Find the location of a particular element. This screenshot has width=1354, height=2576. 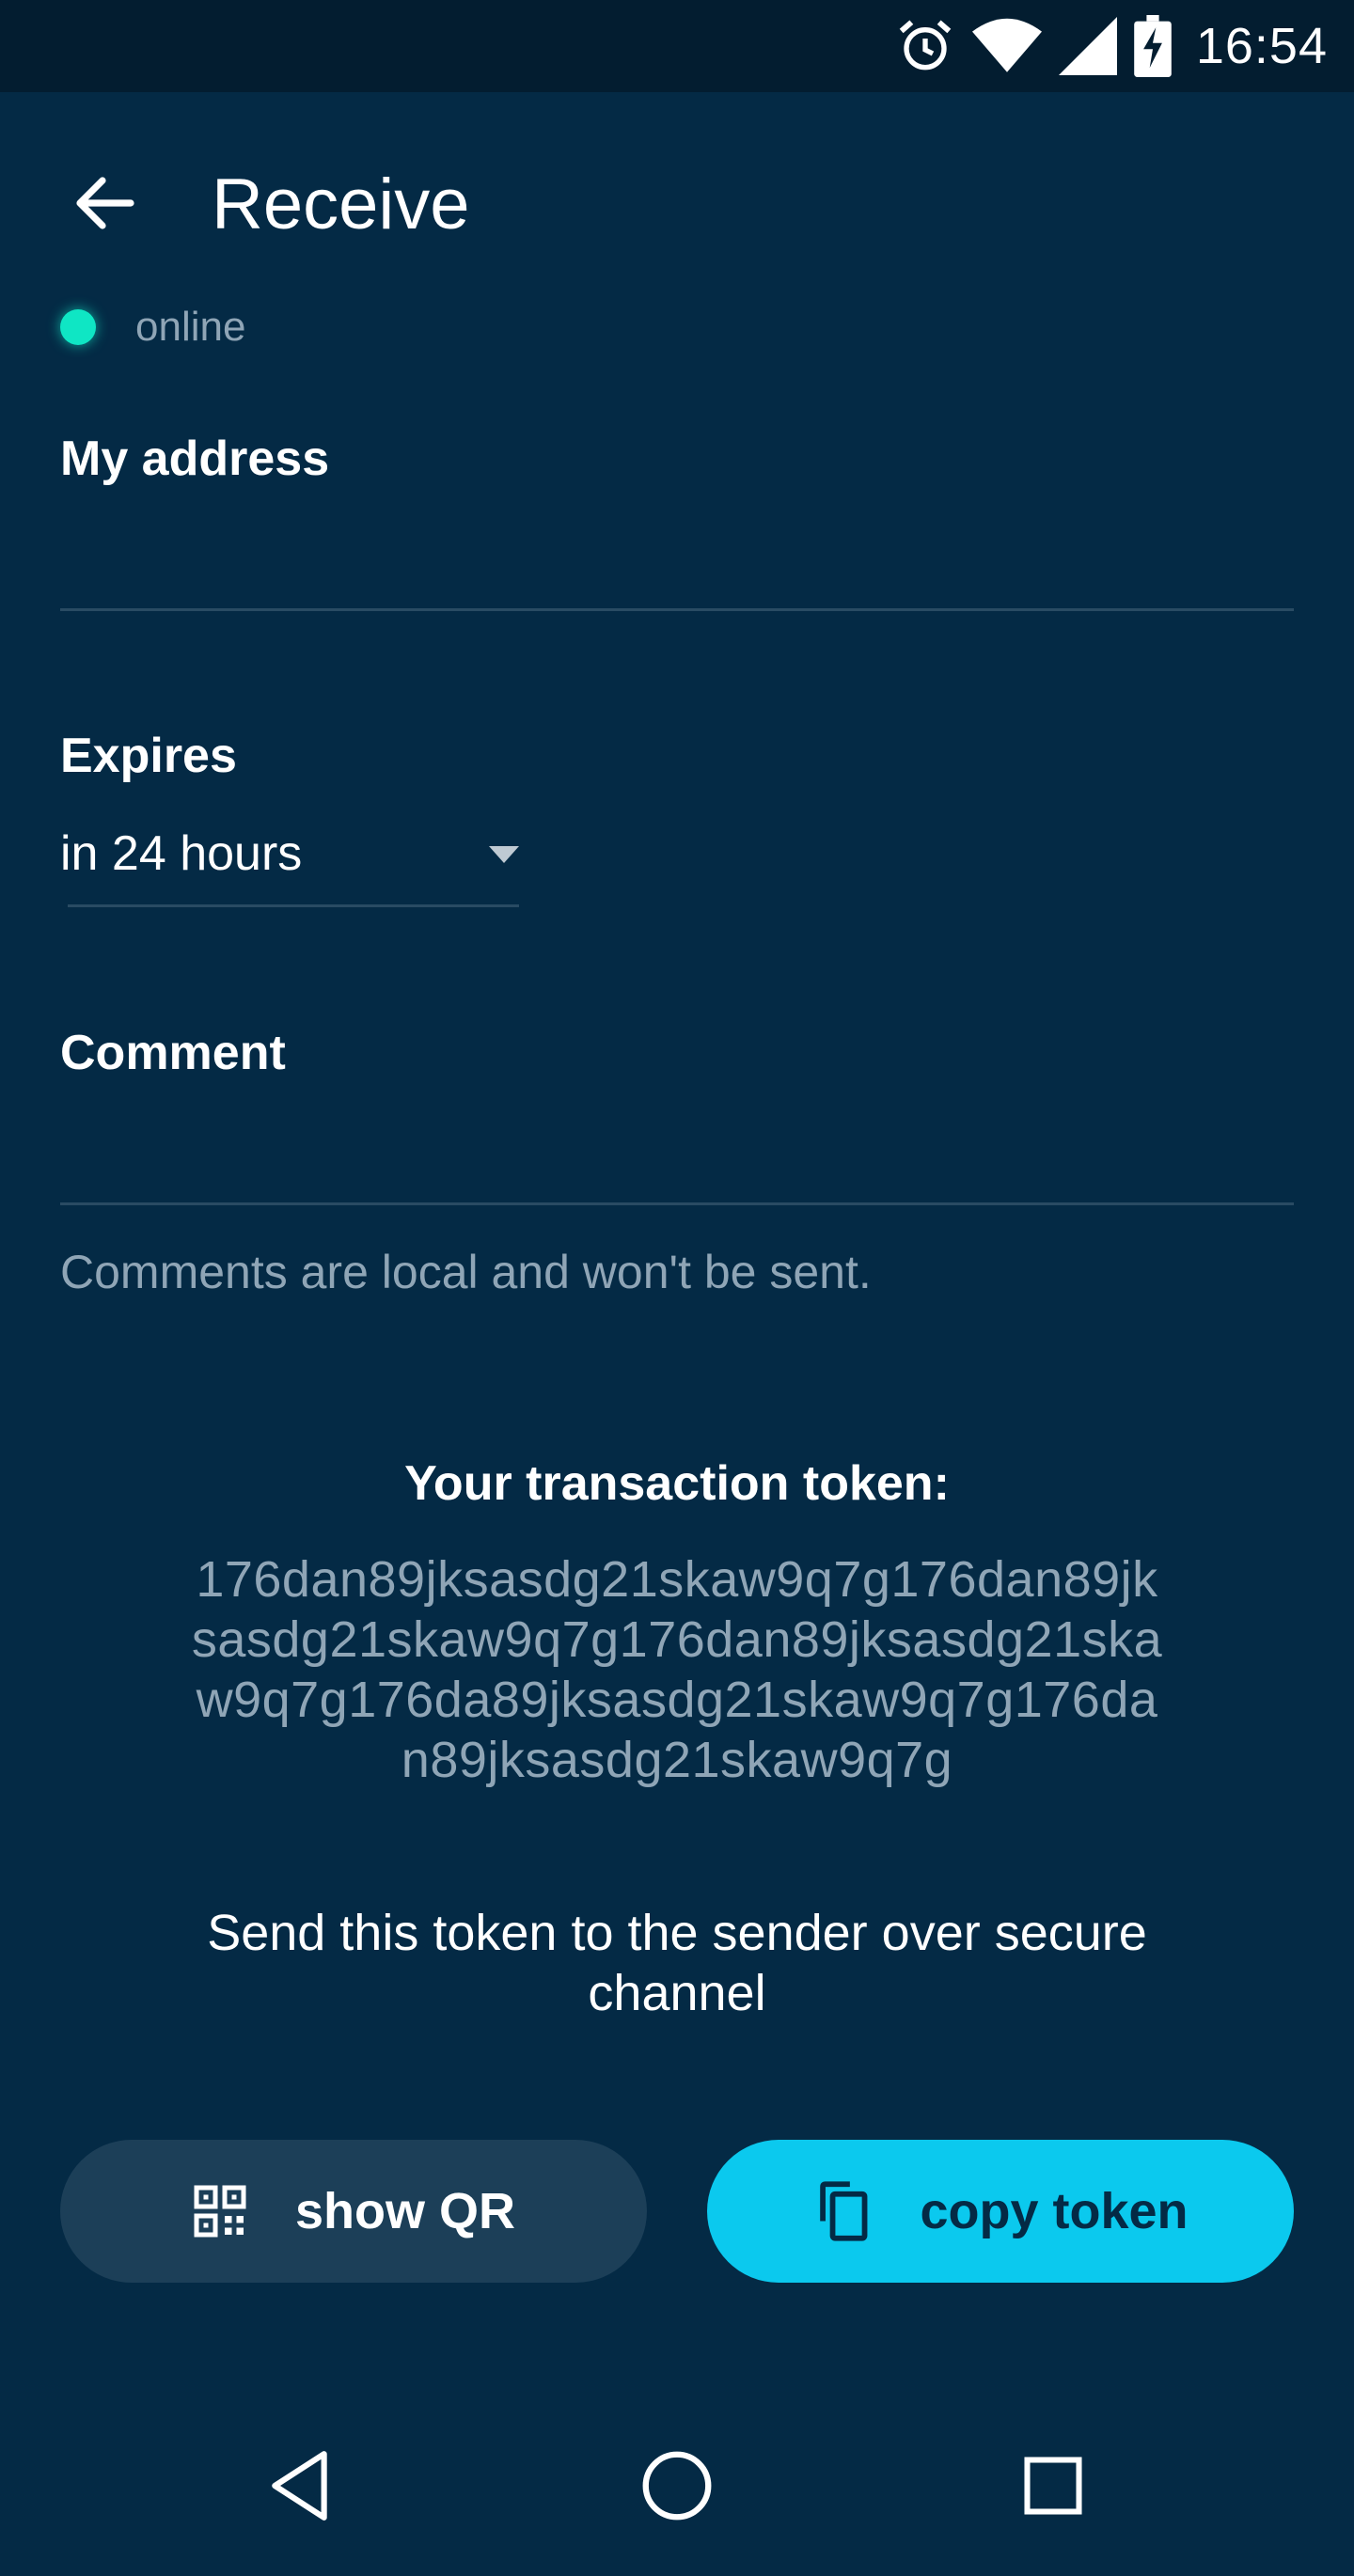

show-qr-button: show QR is located at coordinates (353, 2212).